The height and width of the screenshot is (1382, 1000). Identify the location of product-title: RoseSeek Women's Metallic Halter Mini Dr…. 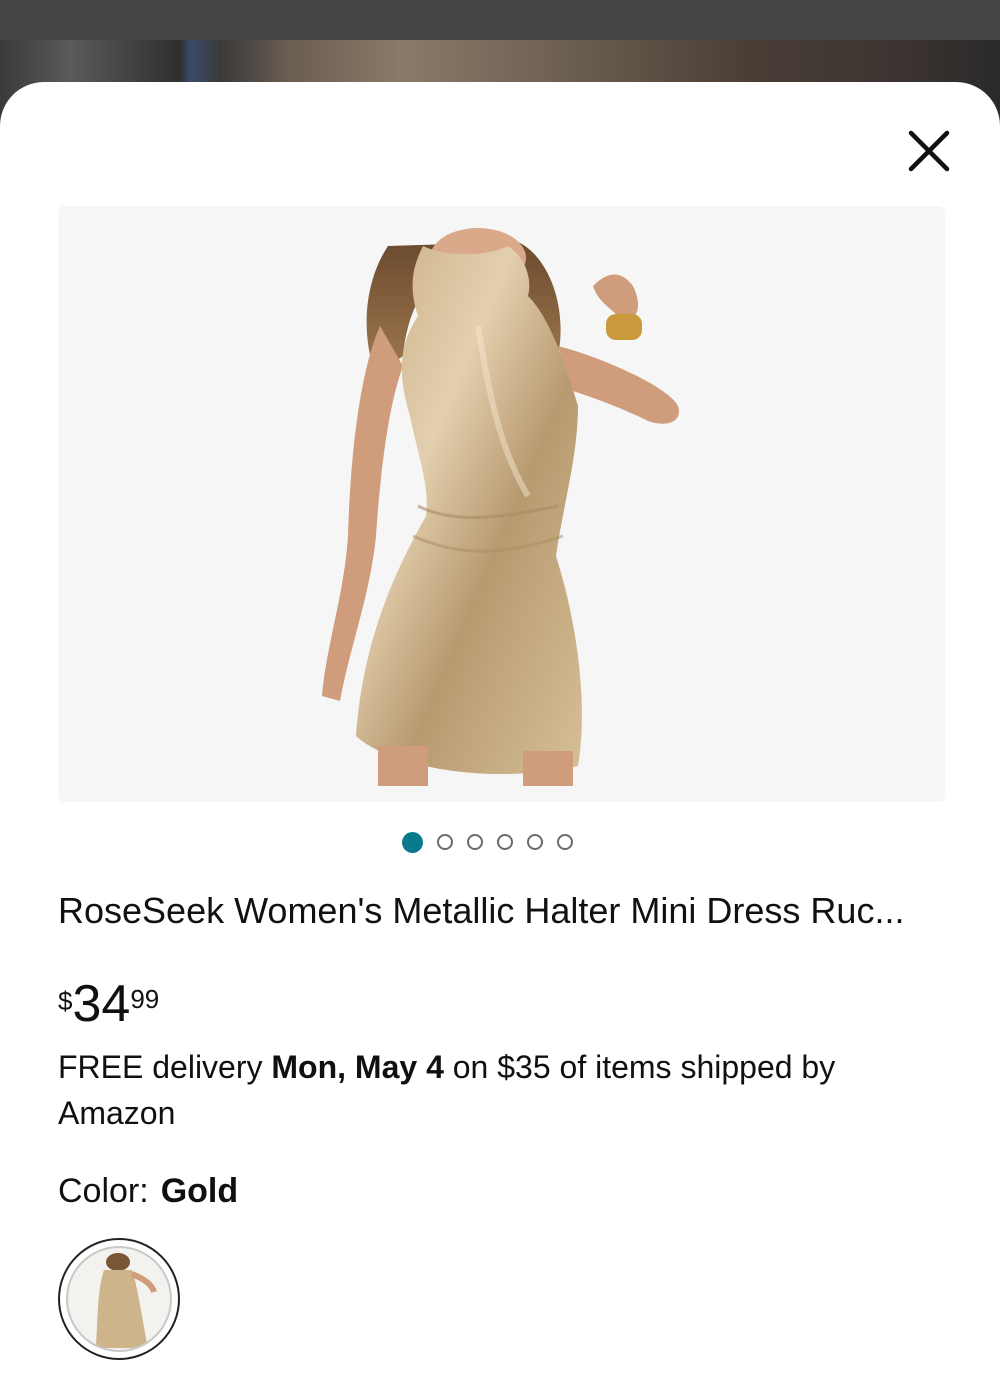
(503, 911).